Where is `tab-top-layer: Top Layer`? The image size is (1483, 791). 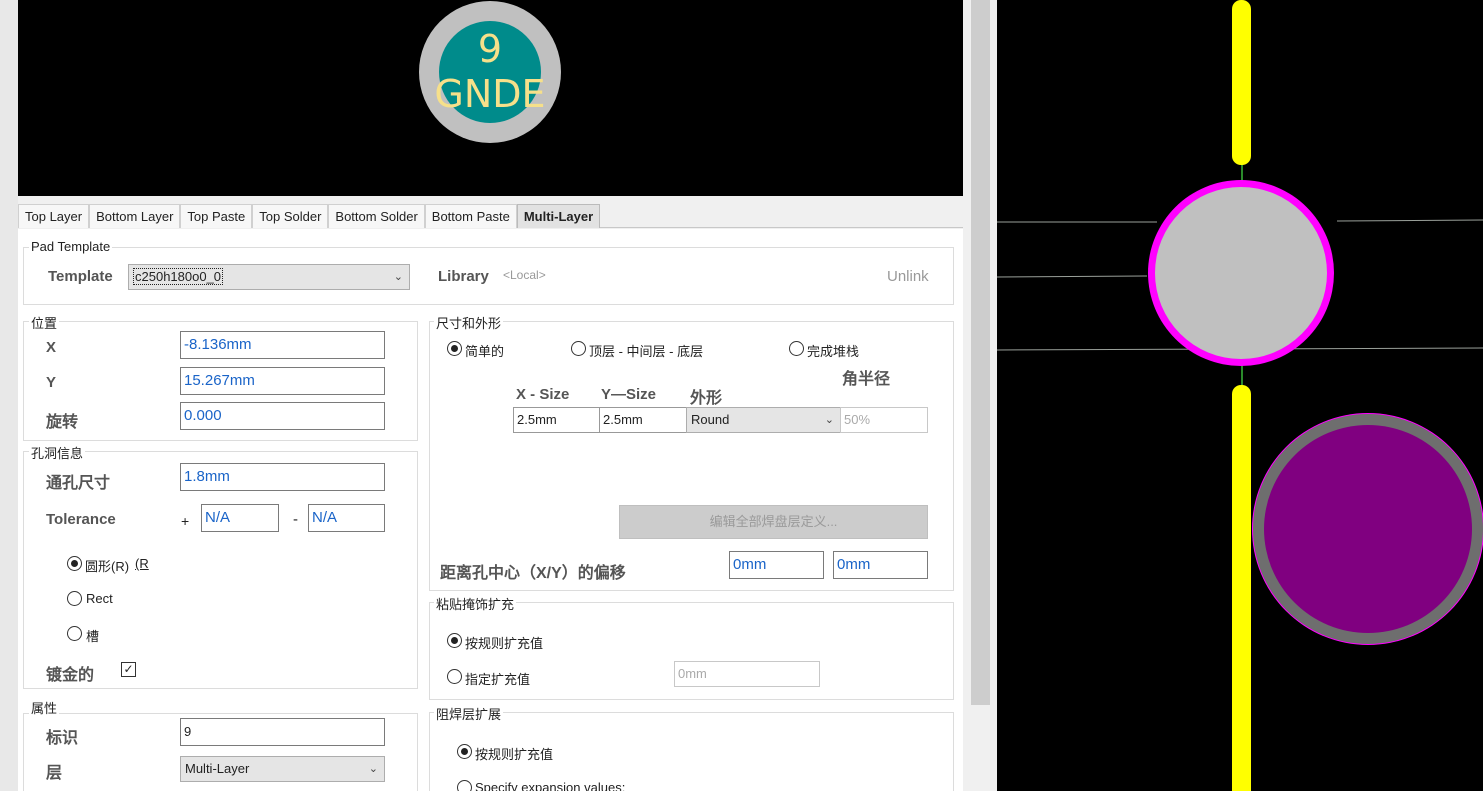
tab-top-layer: Top Layer is located at coordinates (54, 216).